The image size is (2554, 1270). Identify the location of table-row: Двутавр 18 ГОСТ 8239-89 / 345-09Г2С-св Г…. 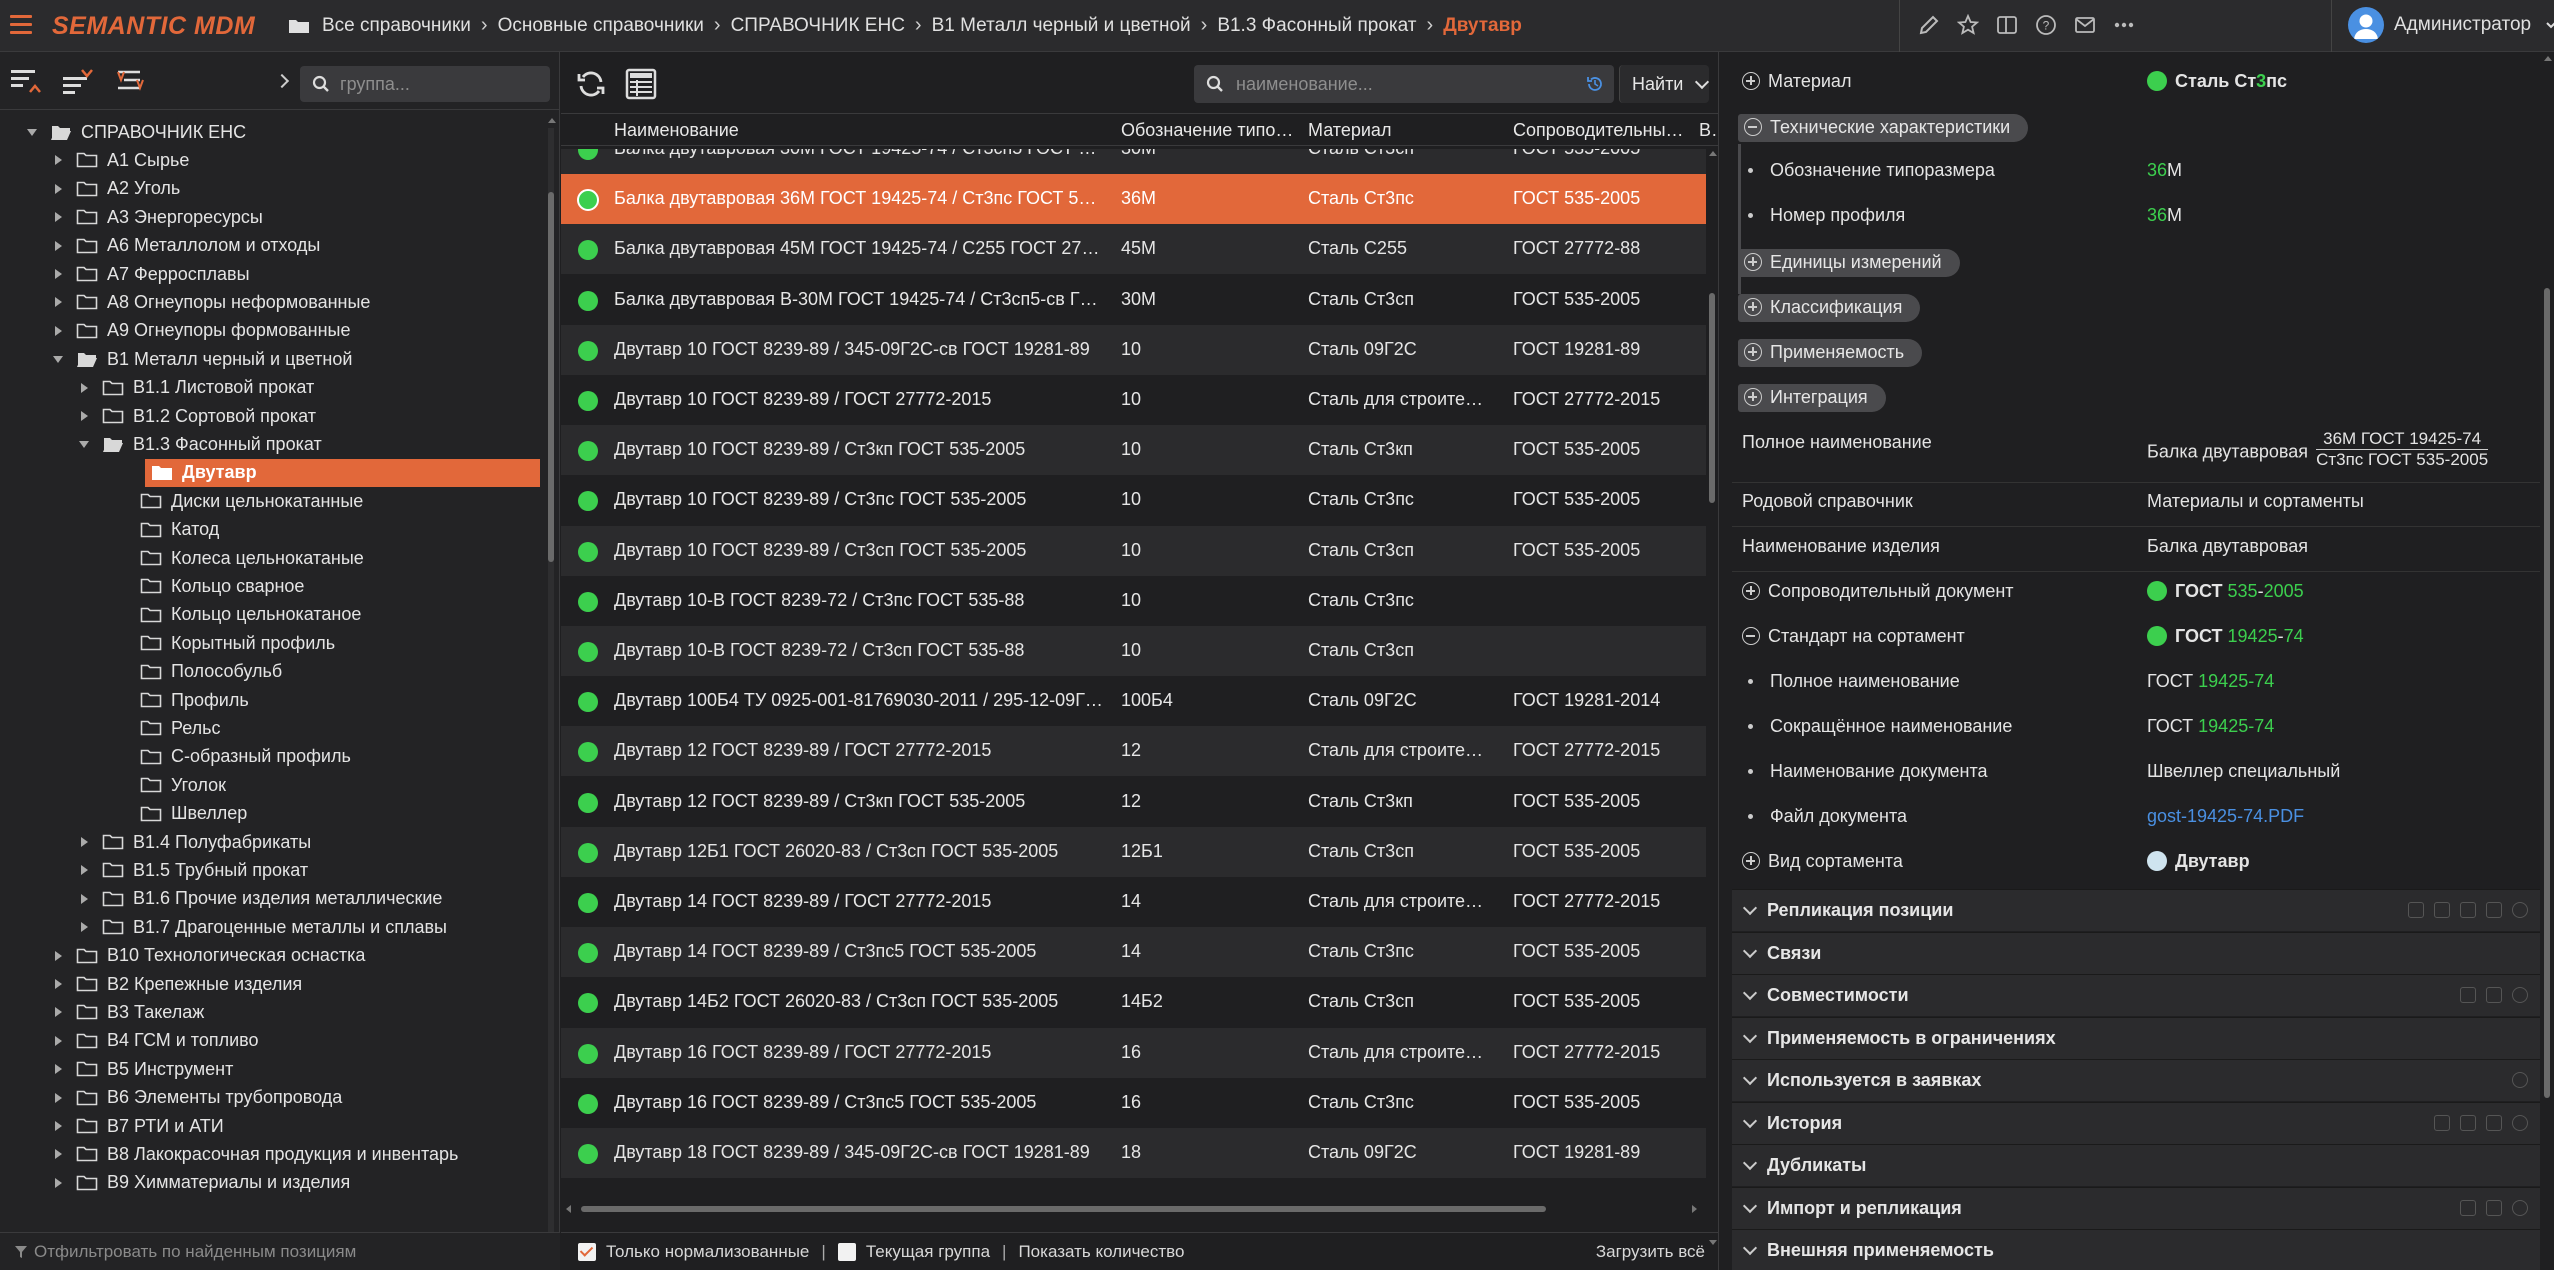
(1133, 1153).